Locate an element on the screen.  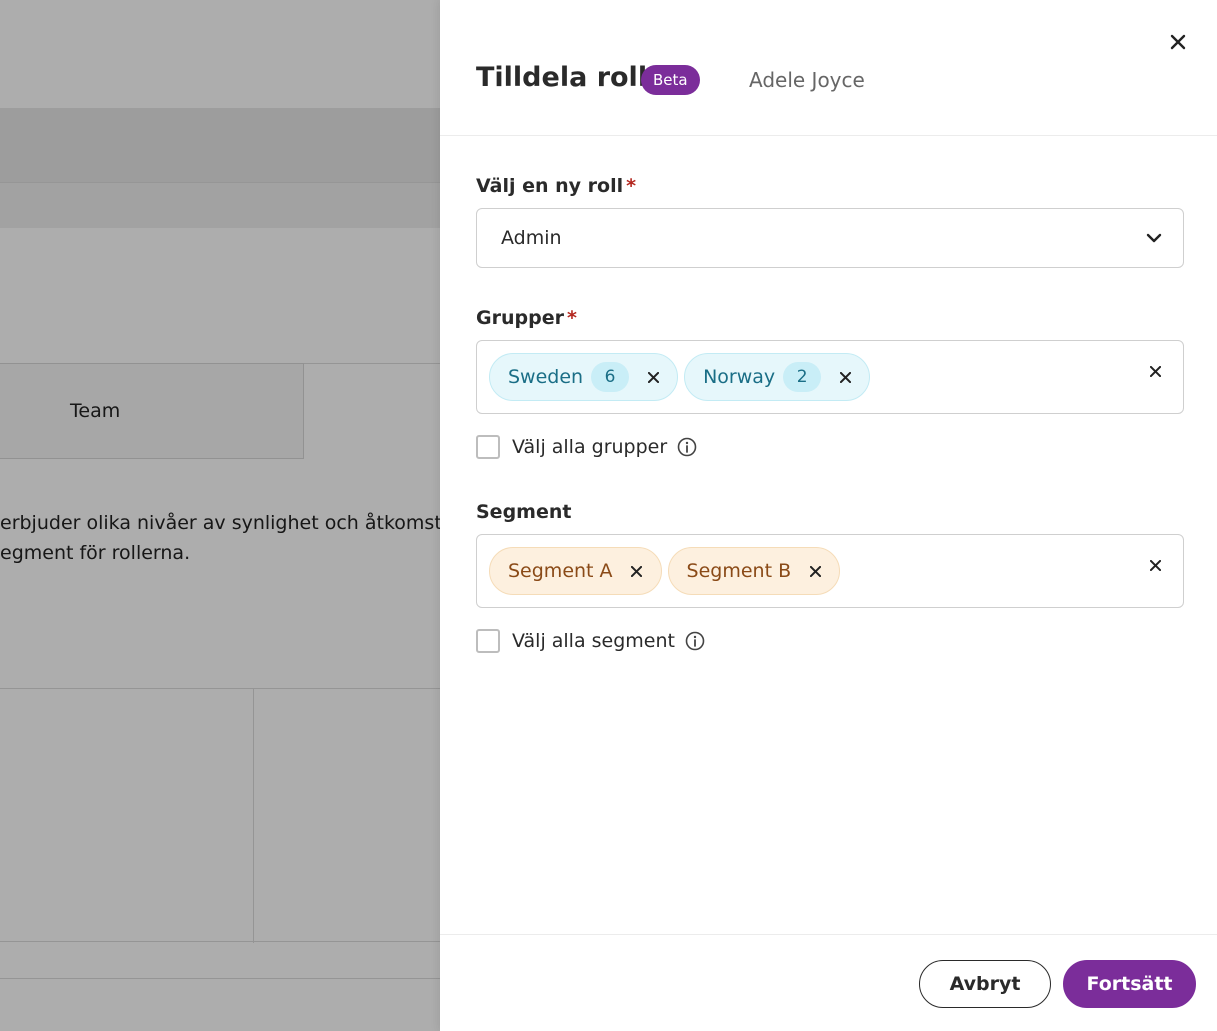
group-chip-count: 6 is located at coordinates (610, 377).